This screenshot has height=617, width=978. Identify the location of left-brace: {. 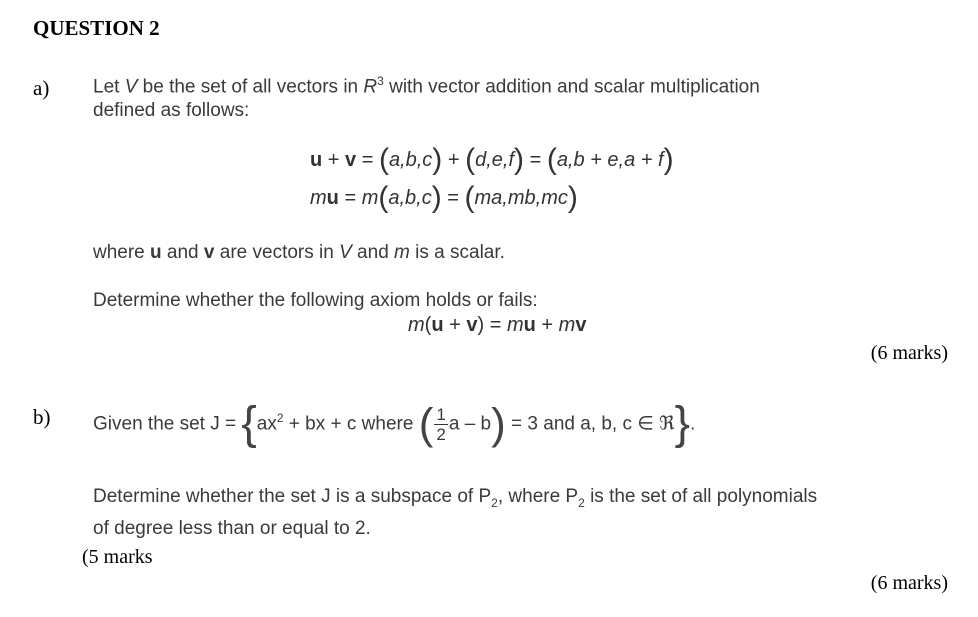
(249, 422).